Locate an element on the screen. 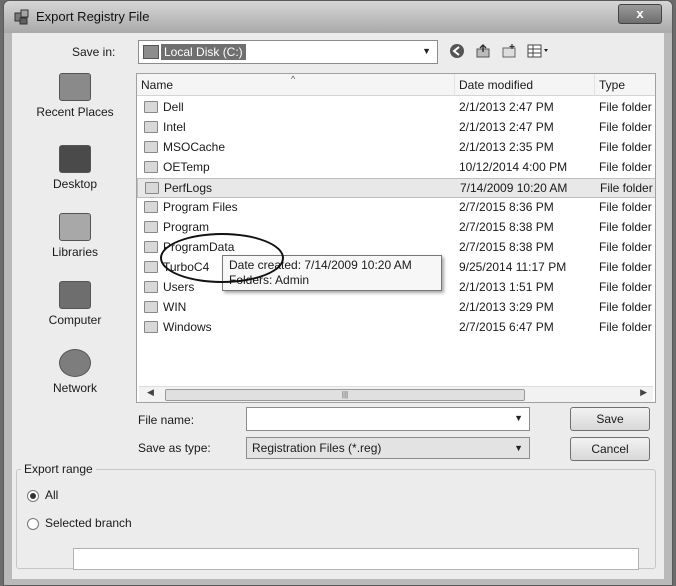 The width and height of the screenshot is (676, 586). file-name: Program is located at coordinates (186, 227).